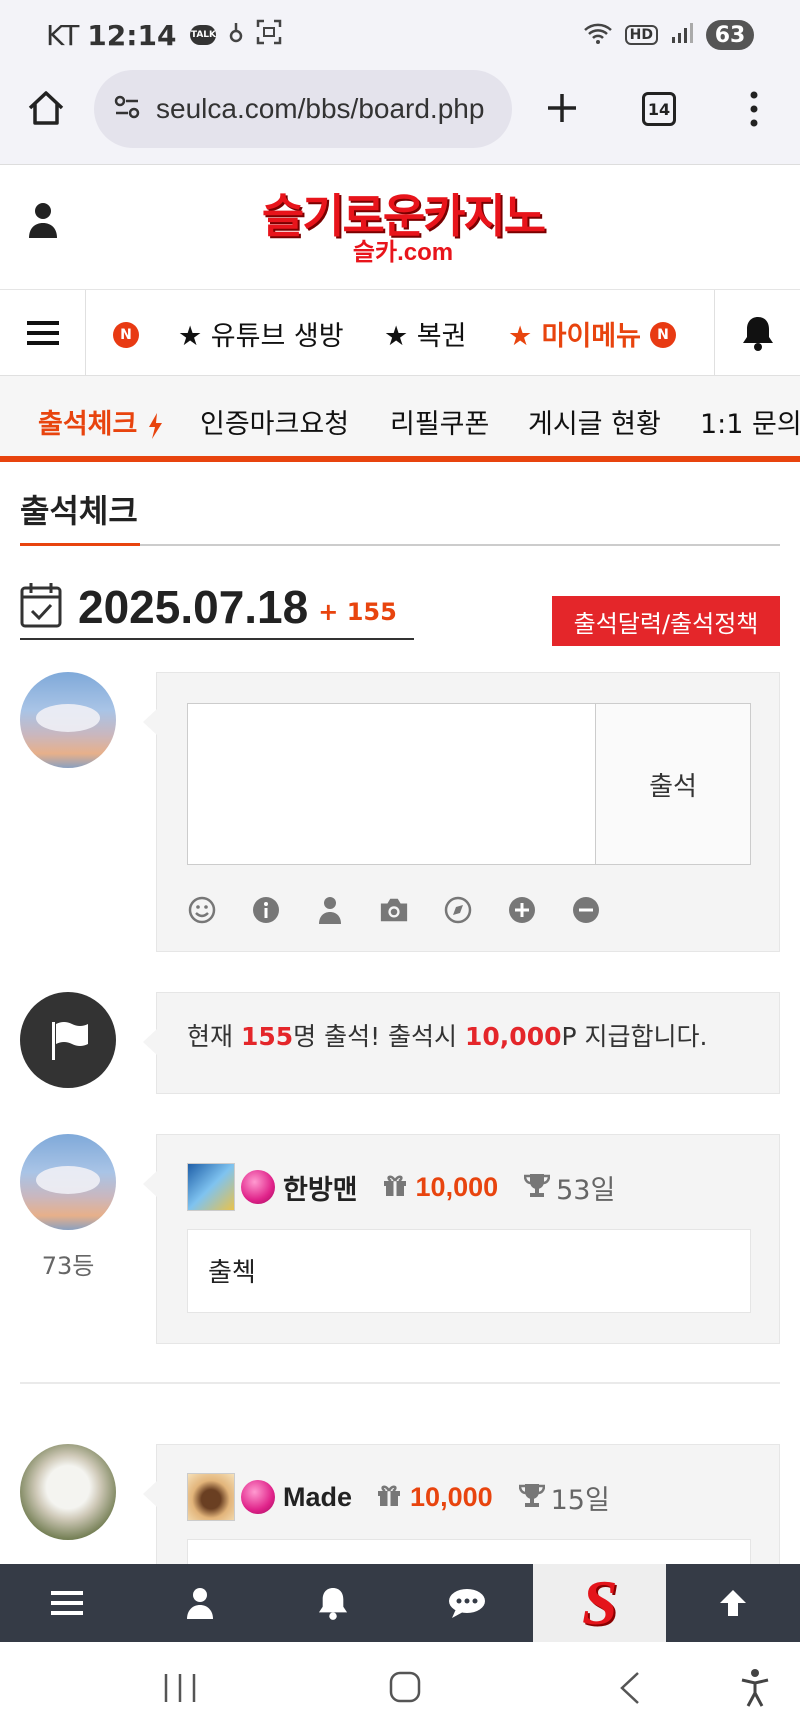 The width and height of the screenshot is (800, 1734). I want to click on flag-avatar, so click(68, 1040).